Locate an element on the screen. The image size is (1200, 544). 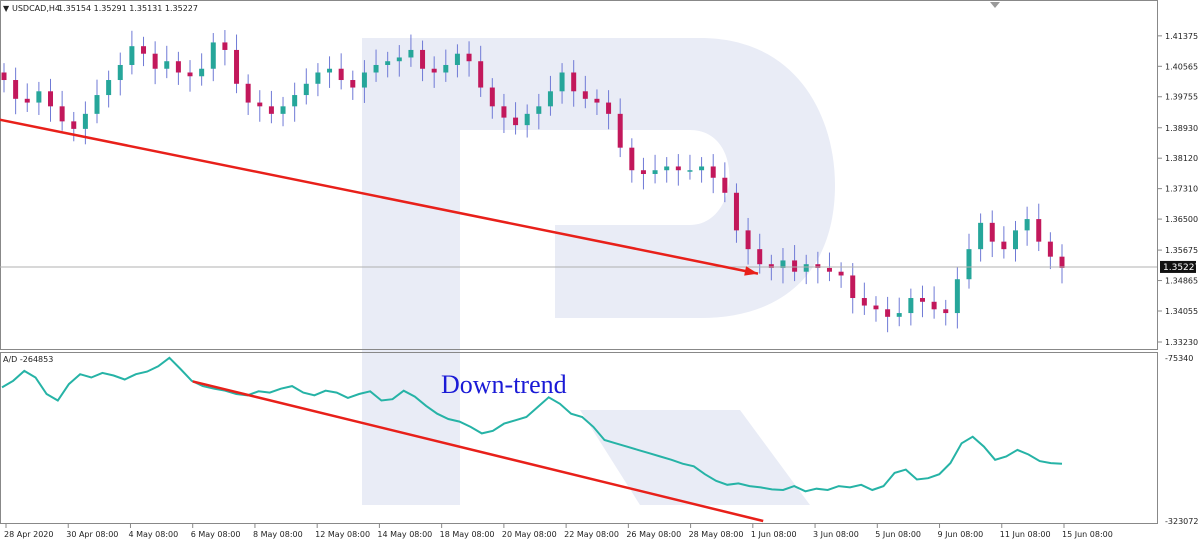
time-tick-label: 11 Jun 08:00 is located at coordinates (1025, 534).